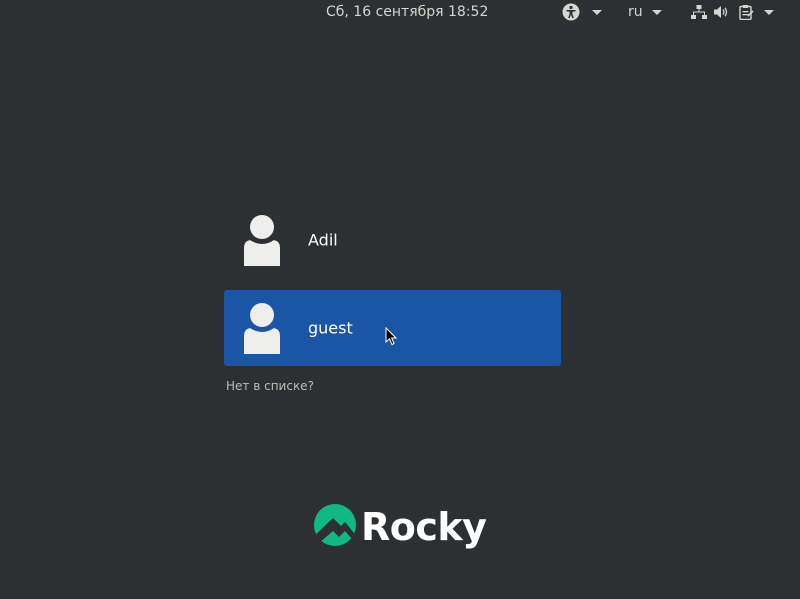  What do you see at coordinates (582, 12) in the screenshot?
I see `accessibility-menu` at bounding box center [582, 12].